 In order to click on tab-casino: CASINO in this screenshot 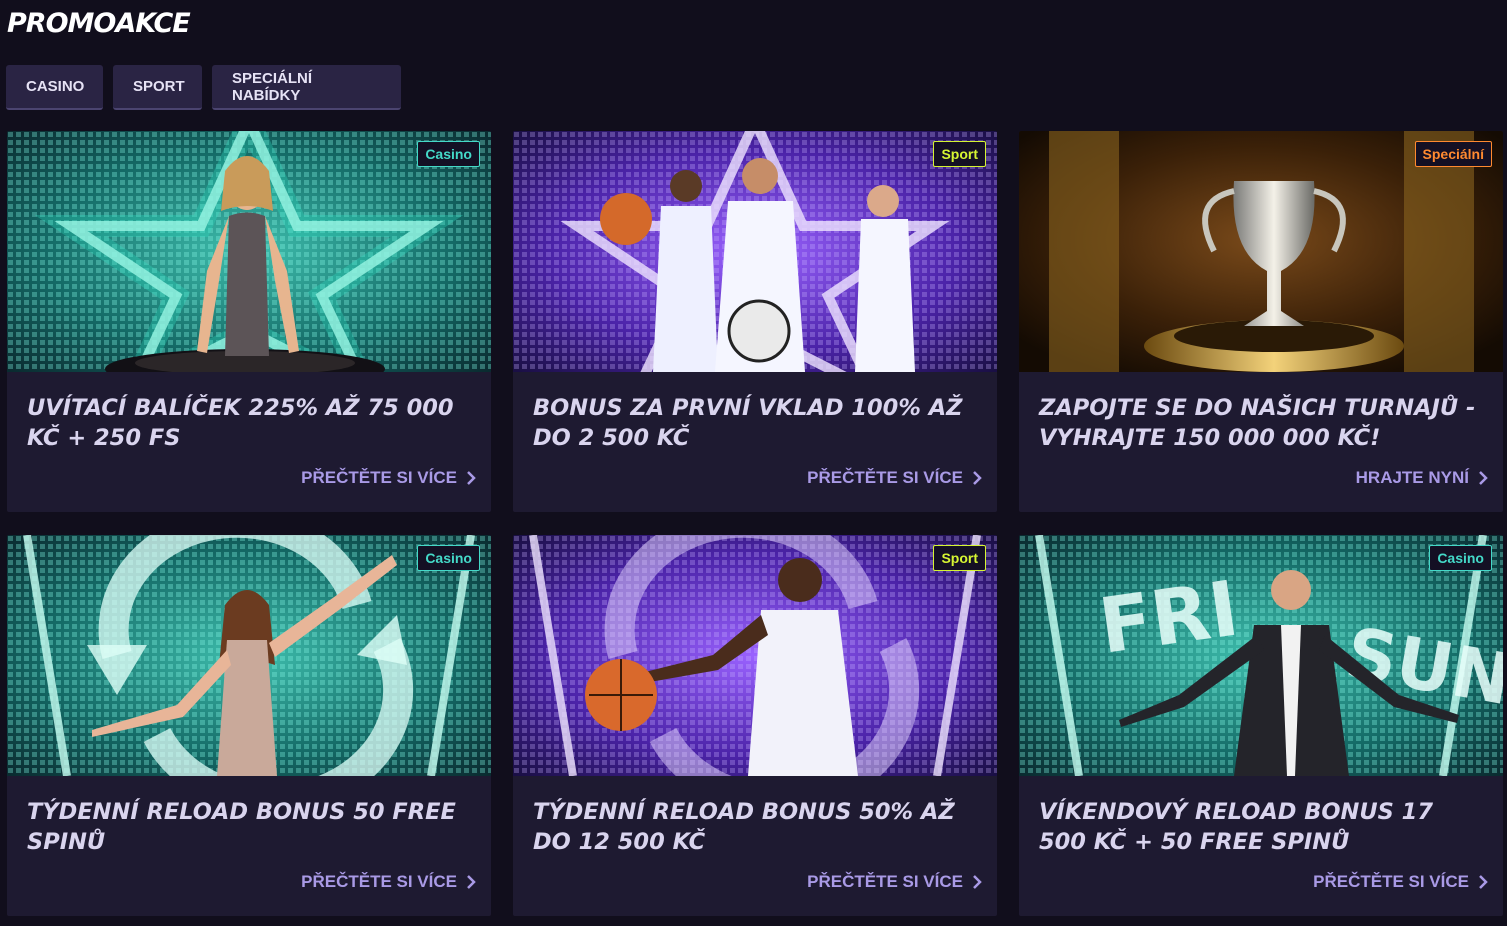, I will do `click(54, 87)`.